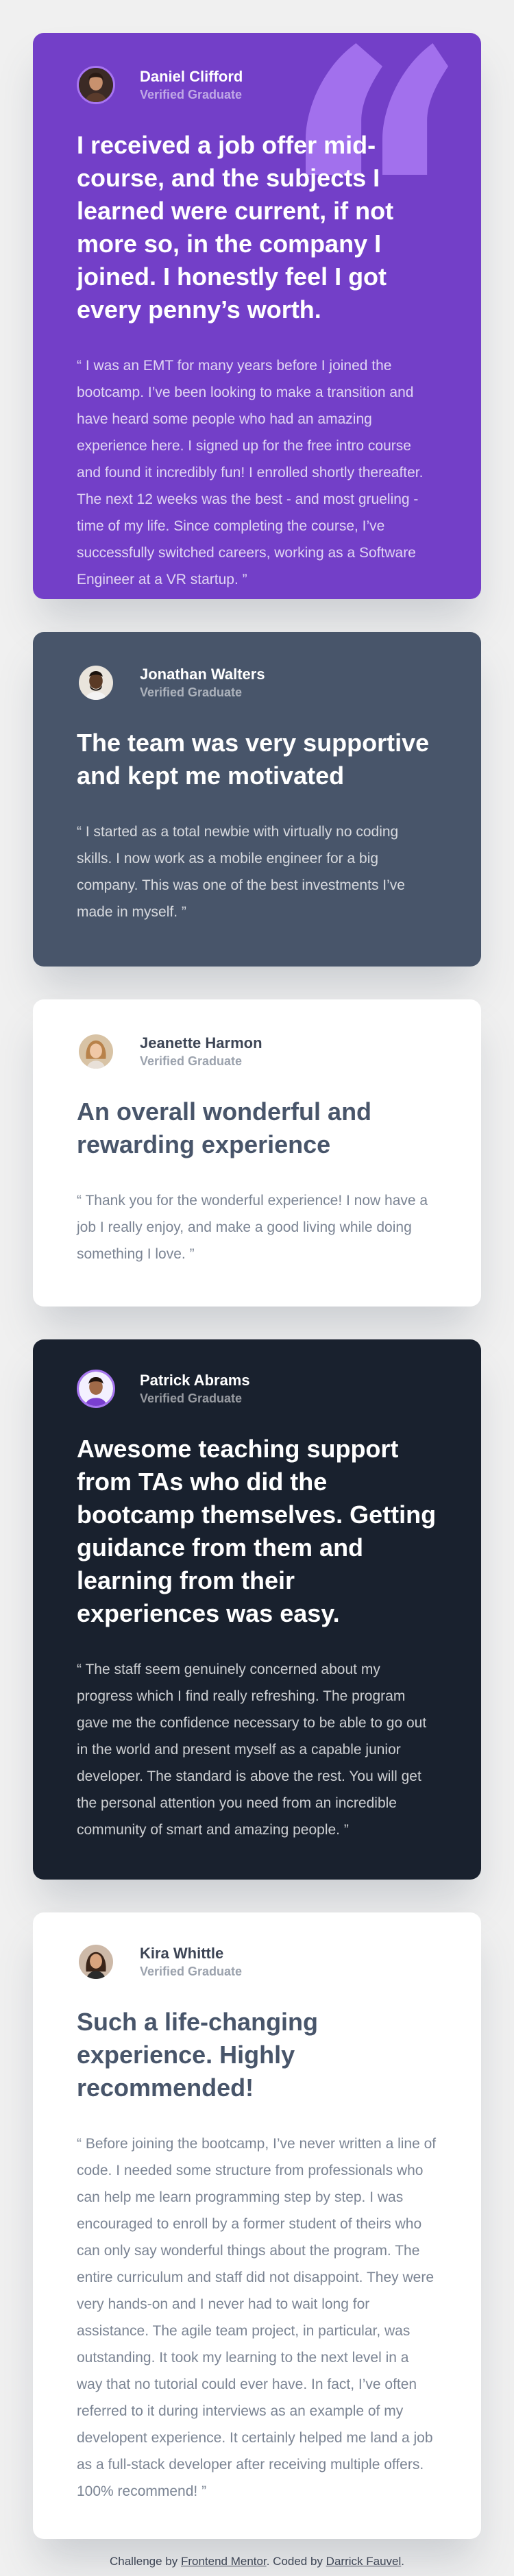 The image size is (514, 2576). I want to click on author-header: Kira Whittle Verified Graduate, so click(257, 1962).